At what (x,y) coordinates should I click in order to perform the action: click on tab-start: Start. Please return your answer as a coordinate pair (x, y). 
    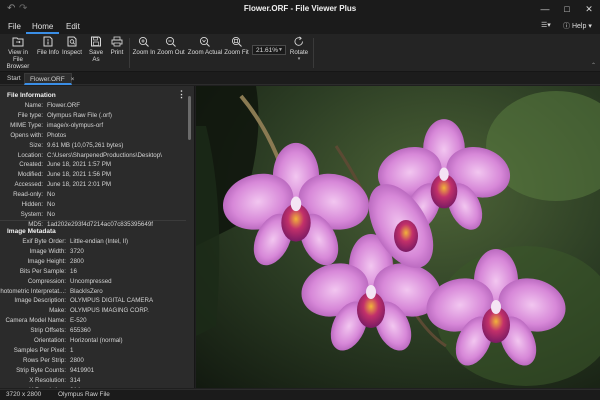
    Looking at the image, I should click on (14, 79).